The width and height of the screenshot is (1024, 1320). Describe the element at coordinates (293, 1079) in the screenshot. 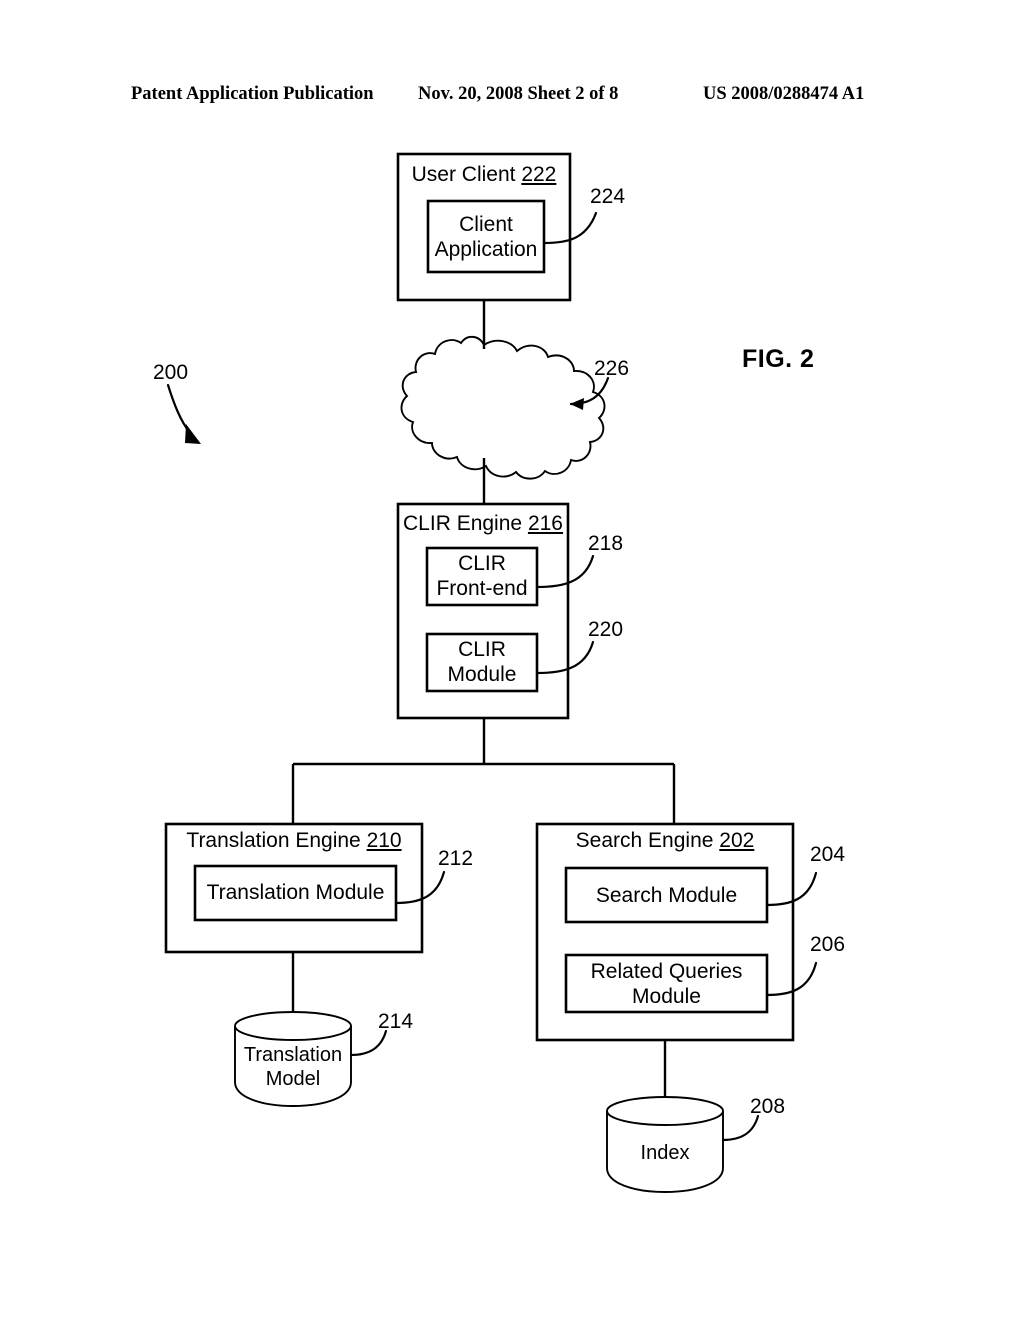

I see `translation-model-line2: Model` at that location.